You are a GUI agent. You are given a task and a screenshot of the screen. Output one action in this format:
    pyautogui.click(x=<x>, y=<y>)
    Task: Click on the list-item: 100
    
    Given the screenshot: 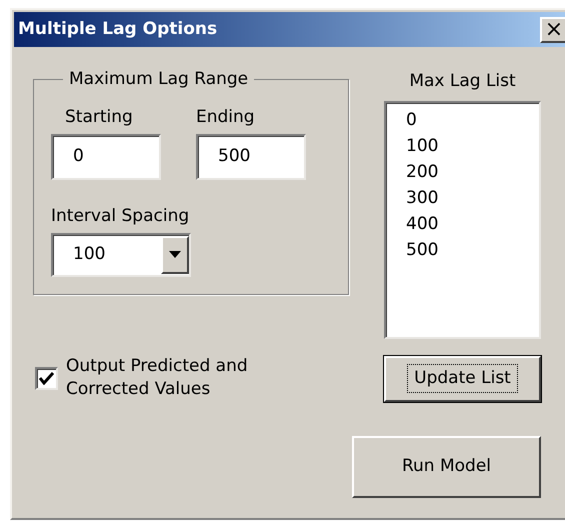 What is the action you would take?
    pyautogui.click(x=472, y=145)
    